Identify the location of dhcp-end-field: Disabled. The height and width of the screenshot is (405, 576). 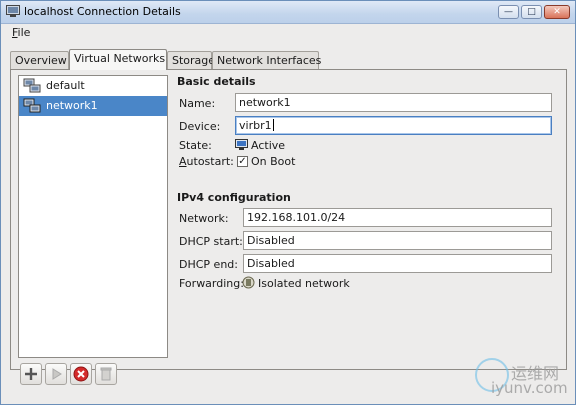
(397, 263).